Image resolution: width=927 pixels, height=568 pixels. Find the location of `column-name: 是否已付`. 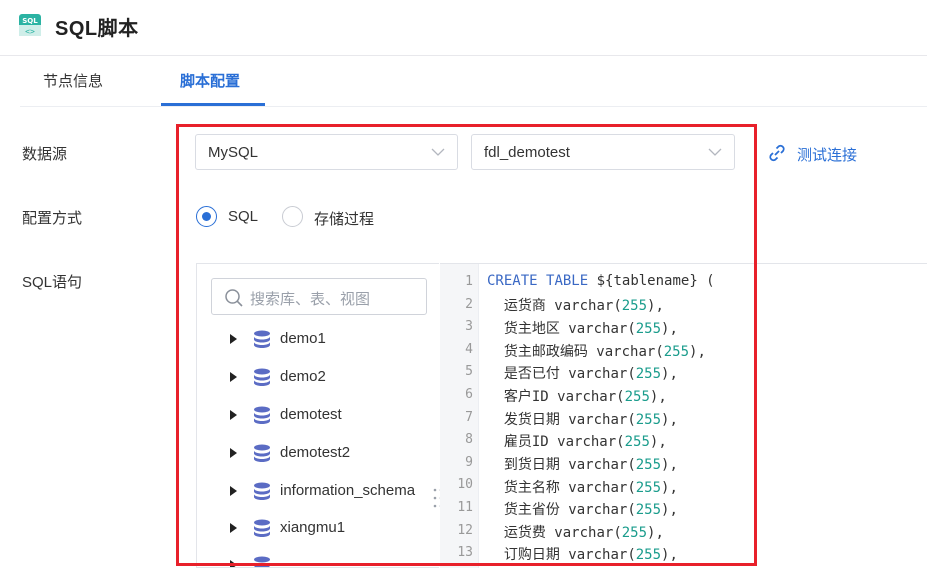

column-name: 是否已付 is located at coordinates (531, 374).